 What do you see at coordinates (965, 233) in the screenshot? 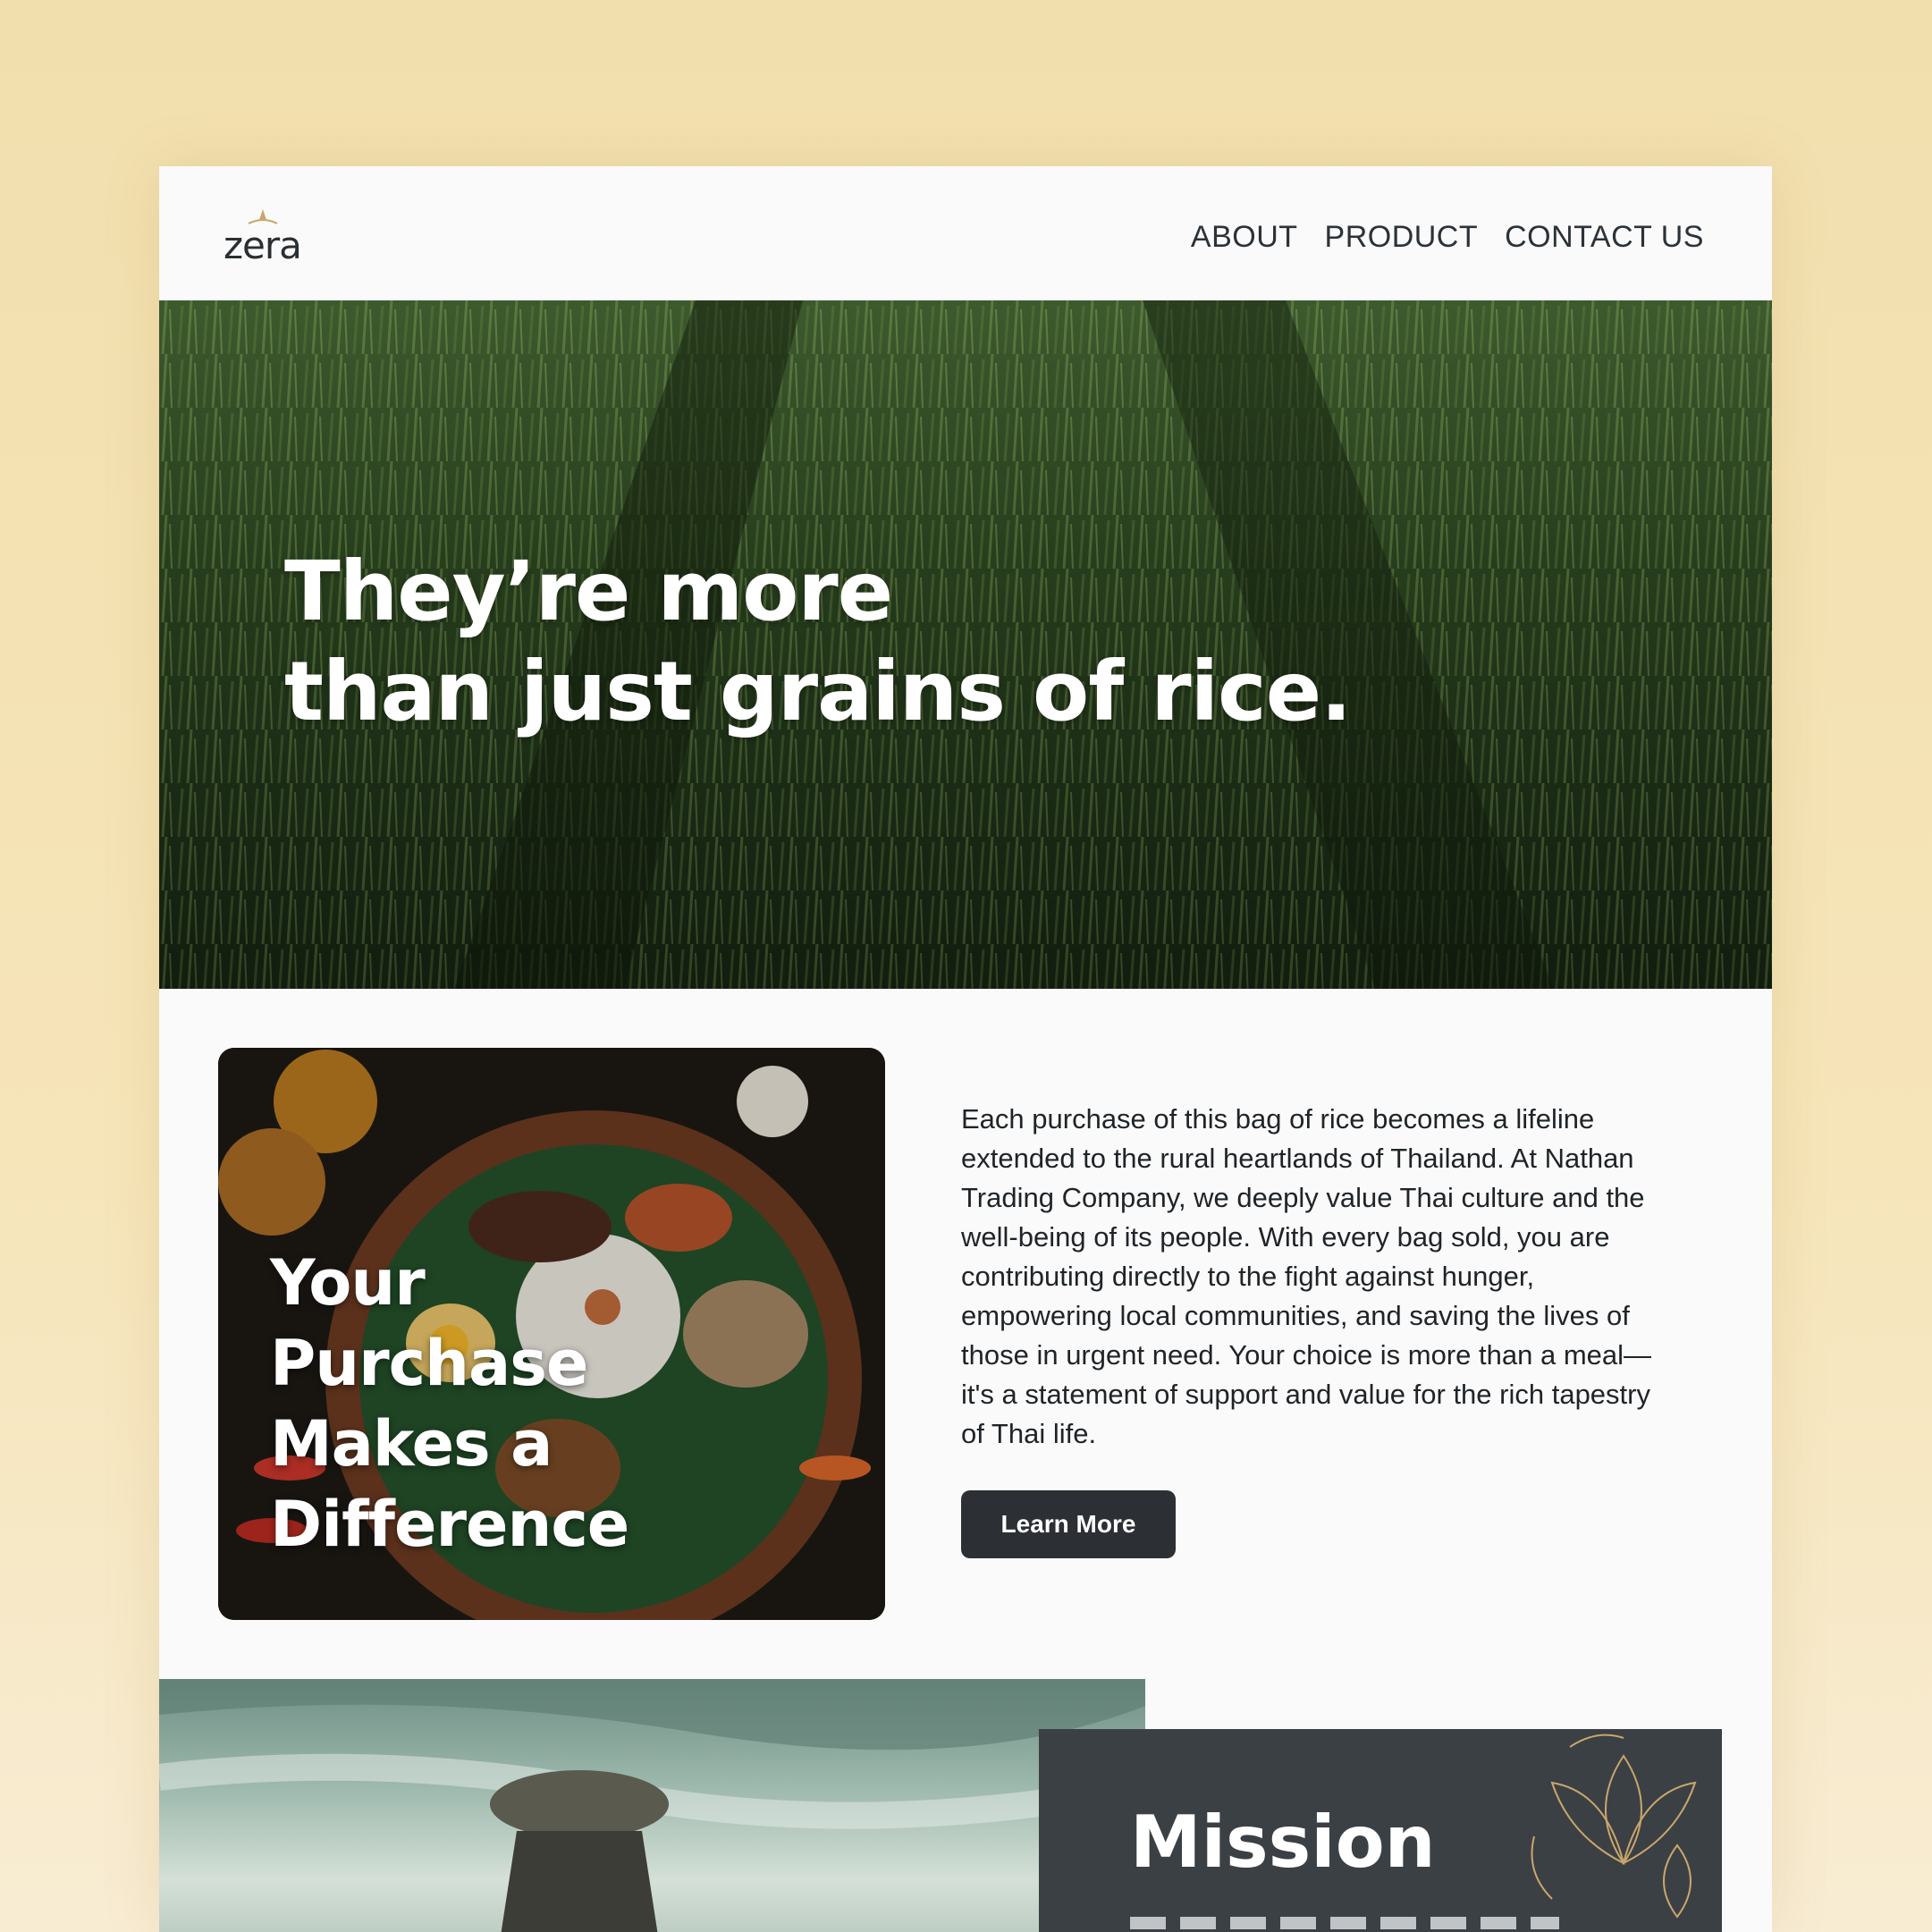
I see `site-header: zera ABOUT PRODUCT CONTACT US` at bounding box center [965, 233].